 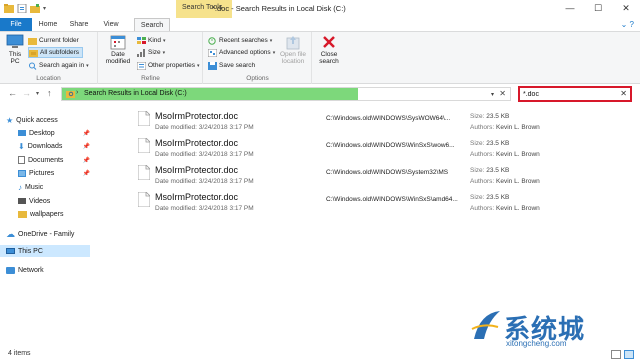 What do you see at coordinates (623, 93) in the screenshot?
I see `clear-search-icon: ✕` at bounding box center [623, 93].